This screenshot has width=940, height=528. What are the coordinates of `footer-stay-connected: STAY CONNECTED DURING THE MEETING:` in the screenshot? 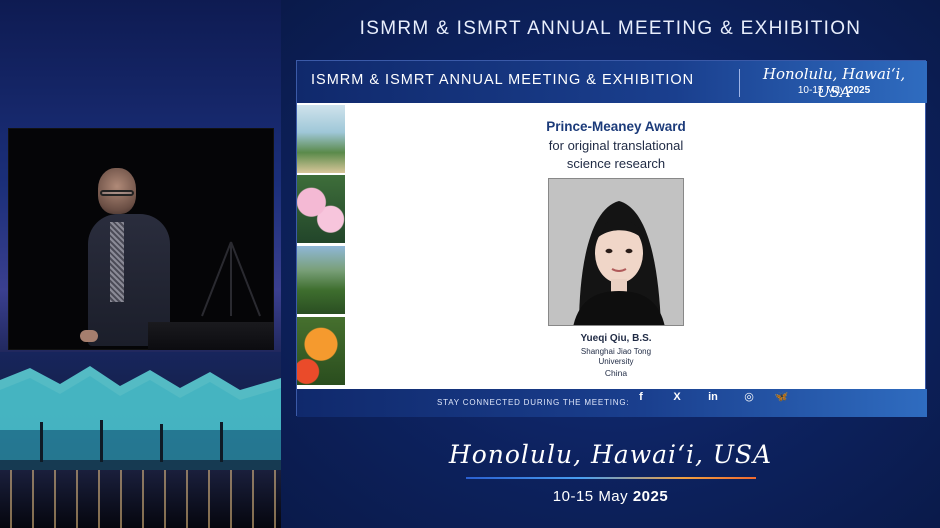 It's located at (533, 402).